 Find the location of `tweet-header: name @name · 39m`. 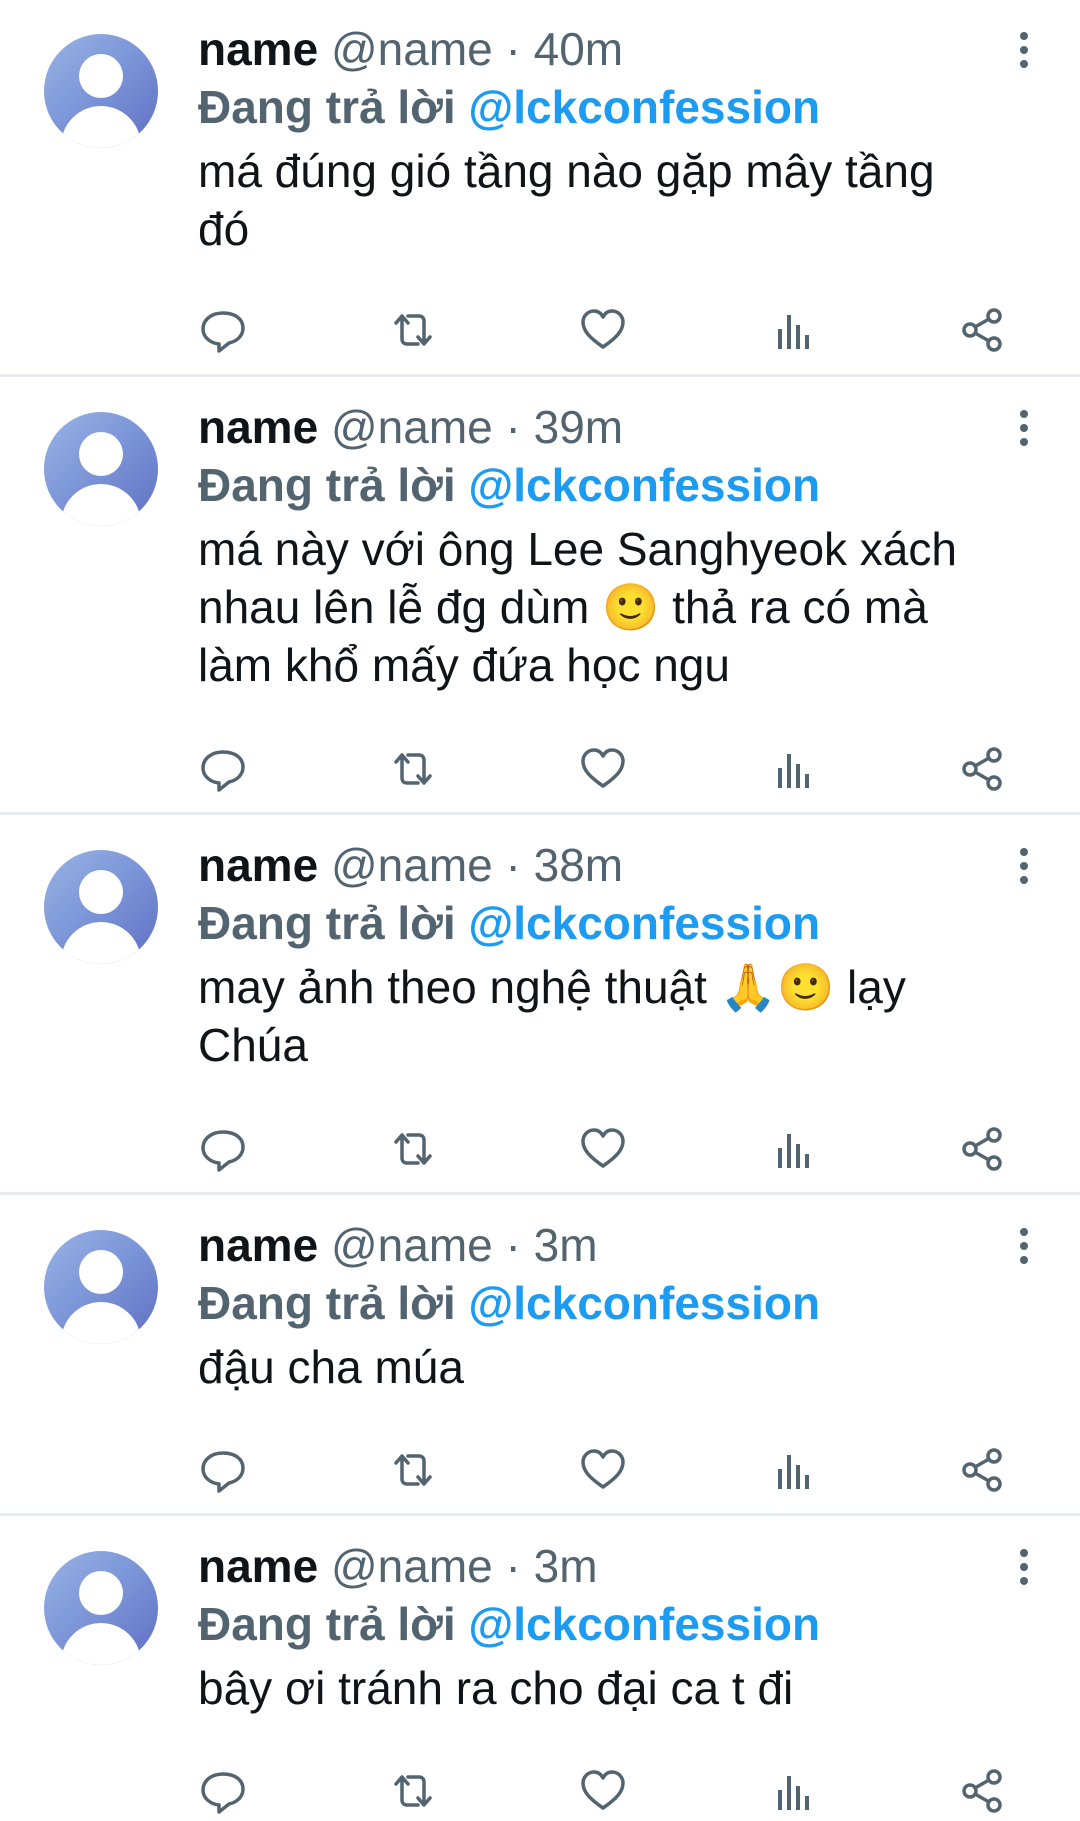

tweet-header: name @name · 39m is located at coordinates (609, 427).